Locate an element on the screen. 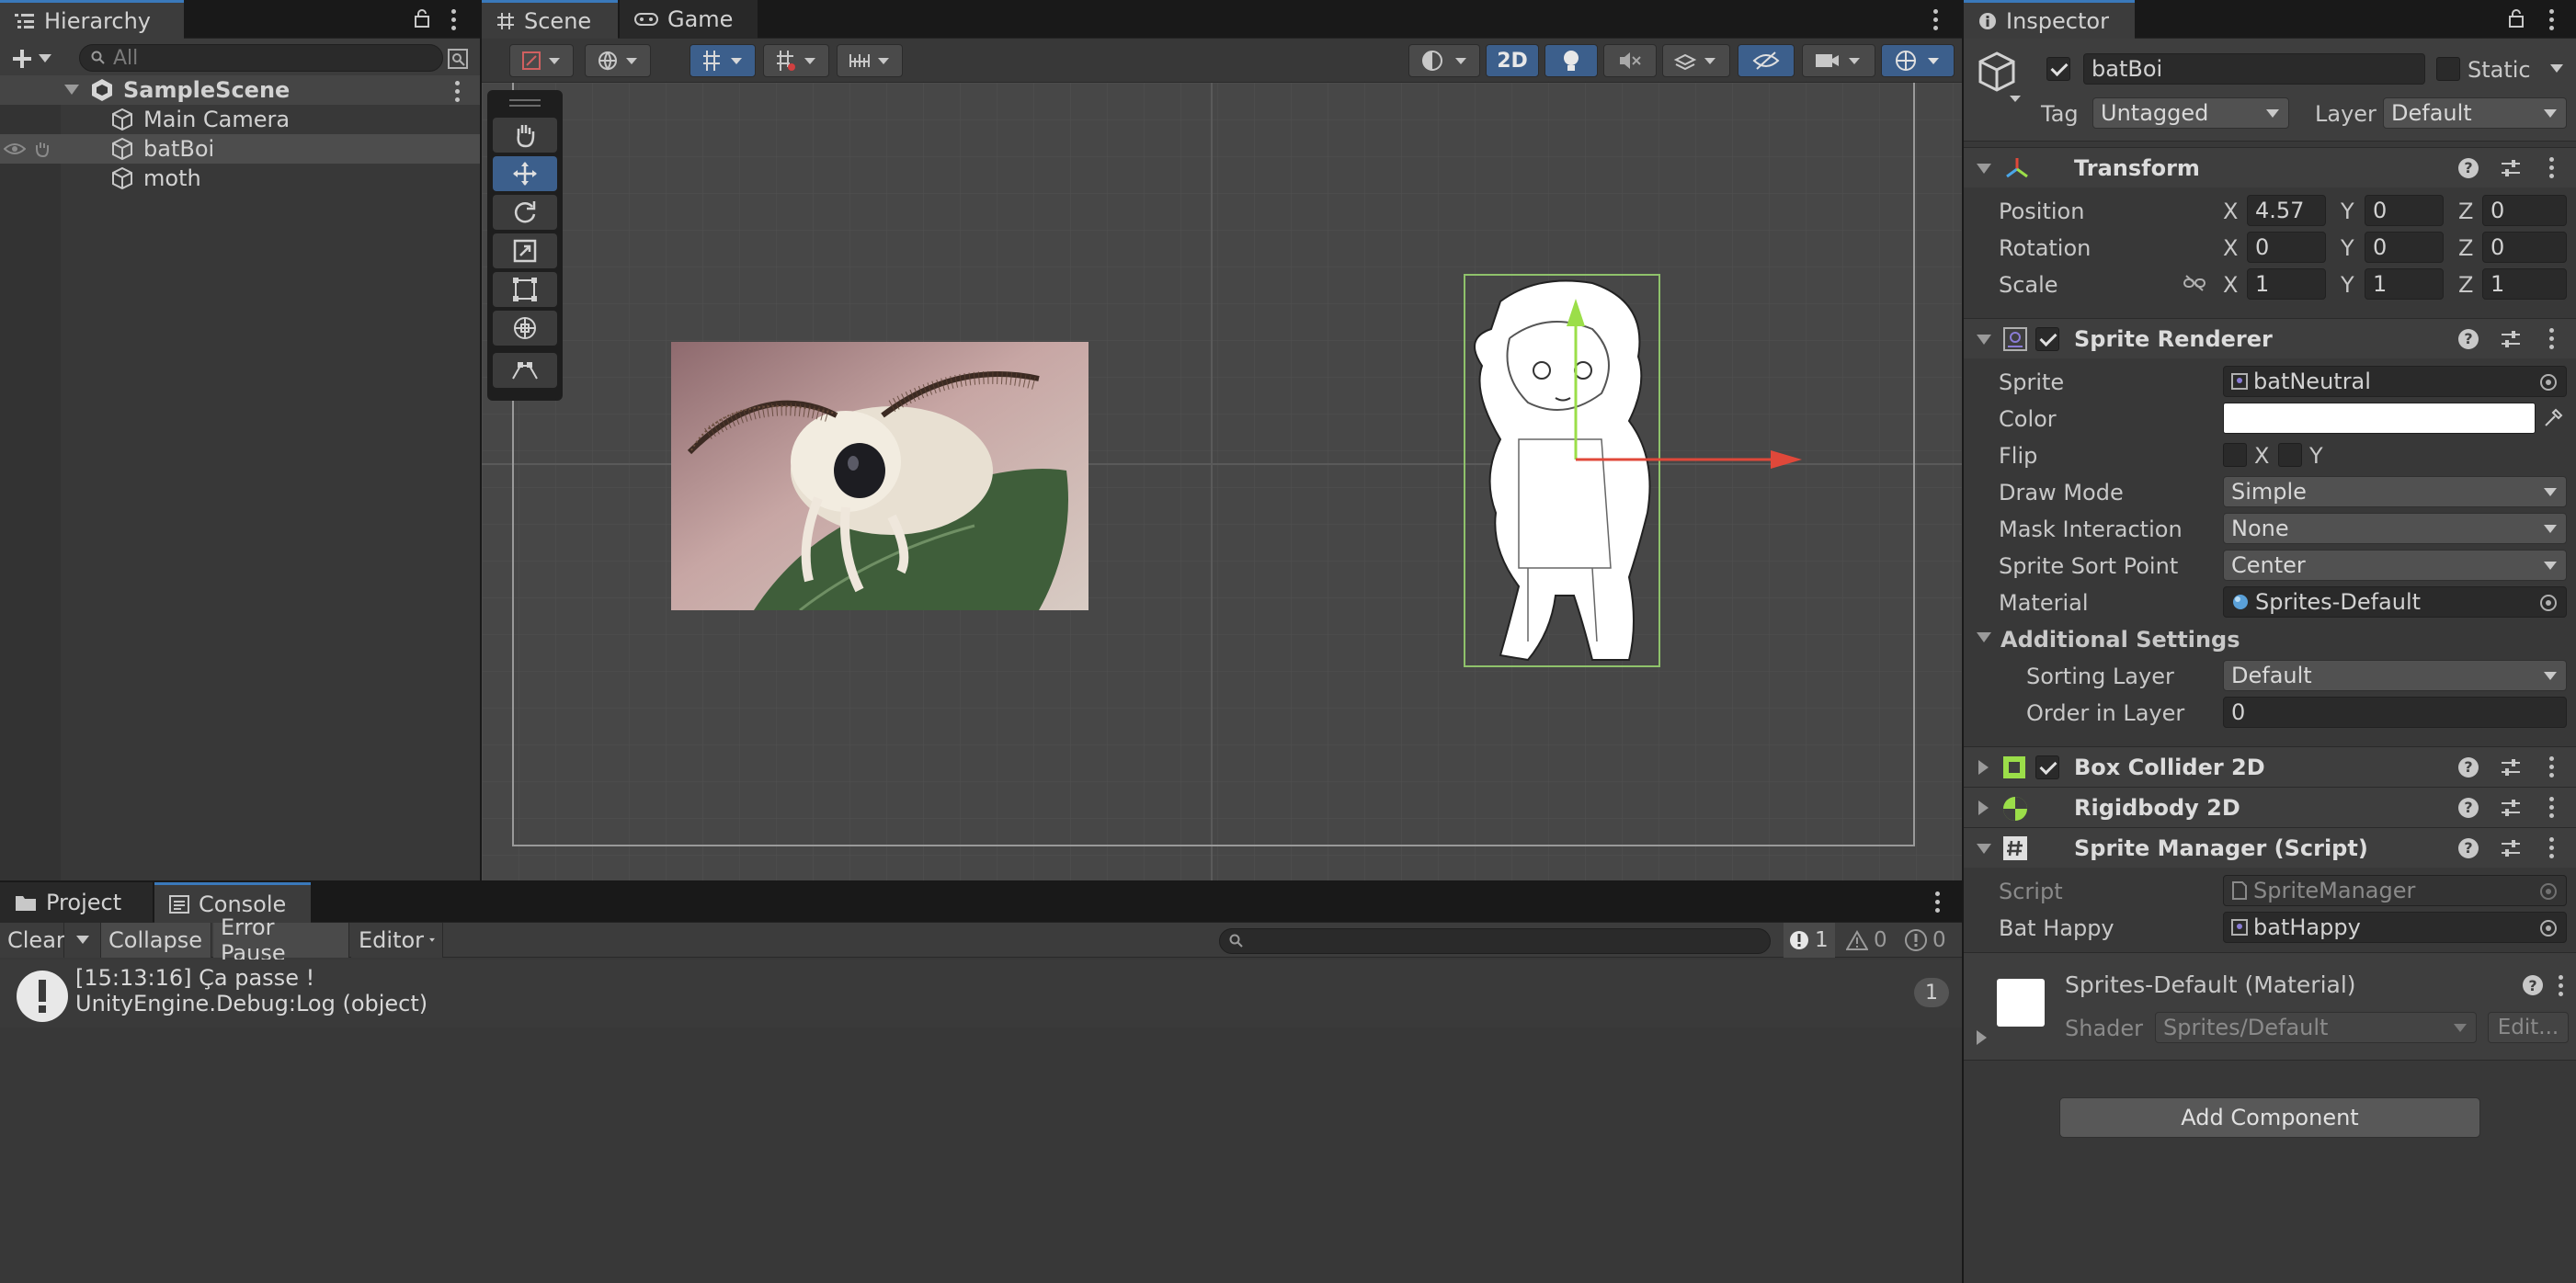 The width and height of the screenshot is (2576, 1283). console-search-field is located at coordinates (1495, 941).